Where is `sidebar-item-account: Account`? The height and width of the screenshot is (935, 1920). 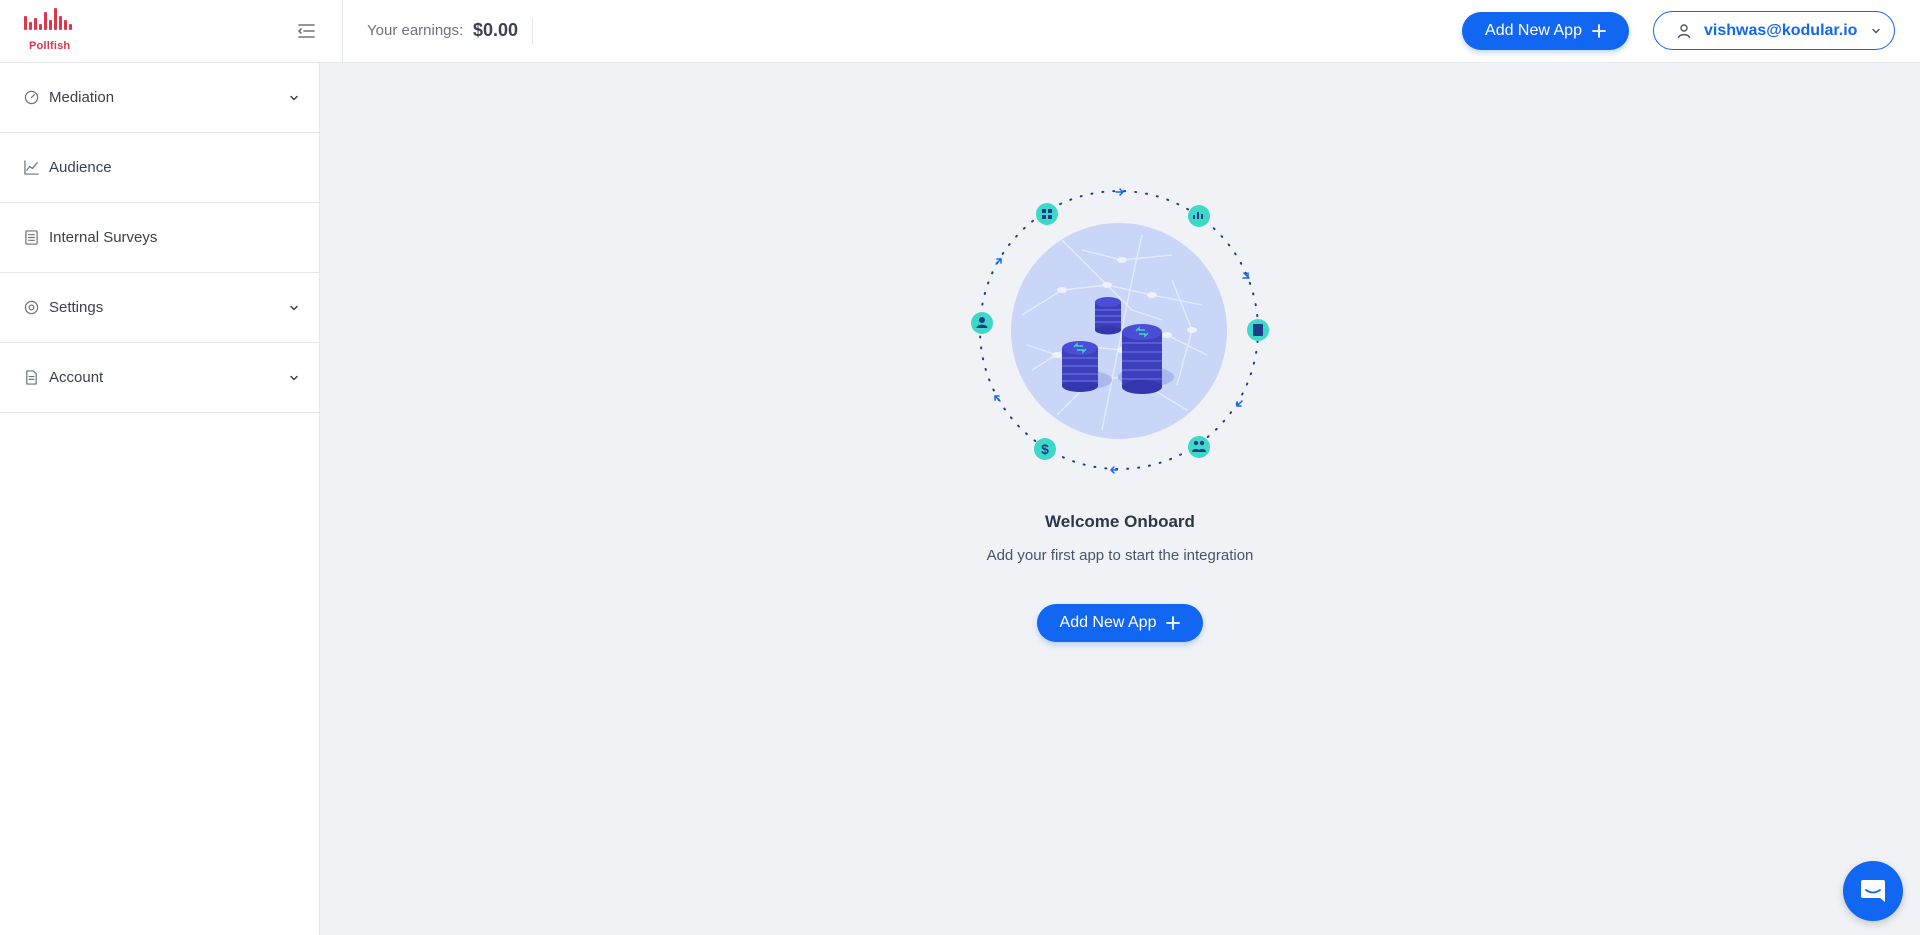
sidebar-item-account: Account is located at coordinates (159, 378).